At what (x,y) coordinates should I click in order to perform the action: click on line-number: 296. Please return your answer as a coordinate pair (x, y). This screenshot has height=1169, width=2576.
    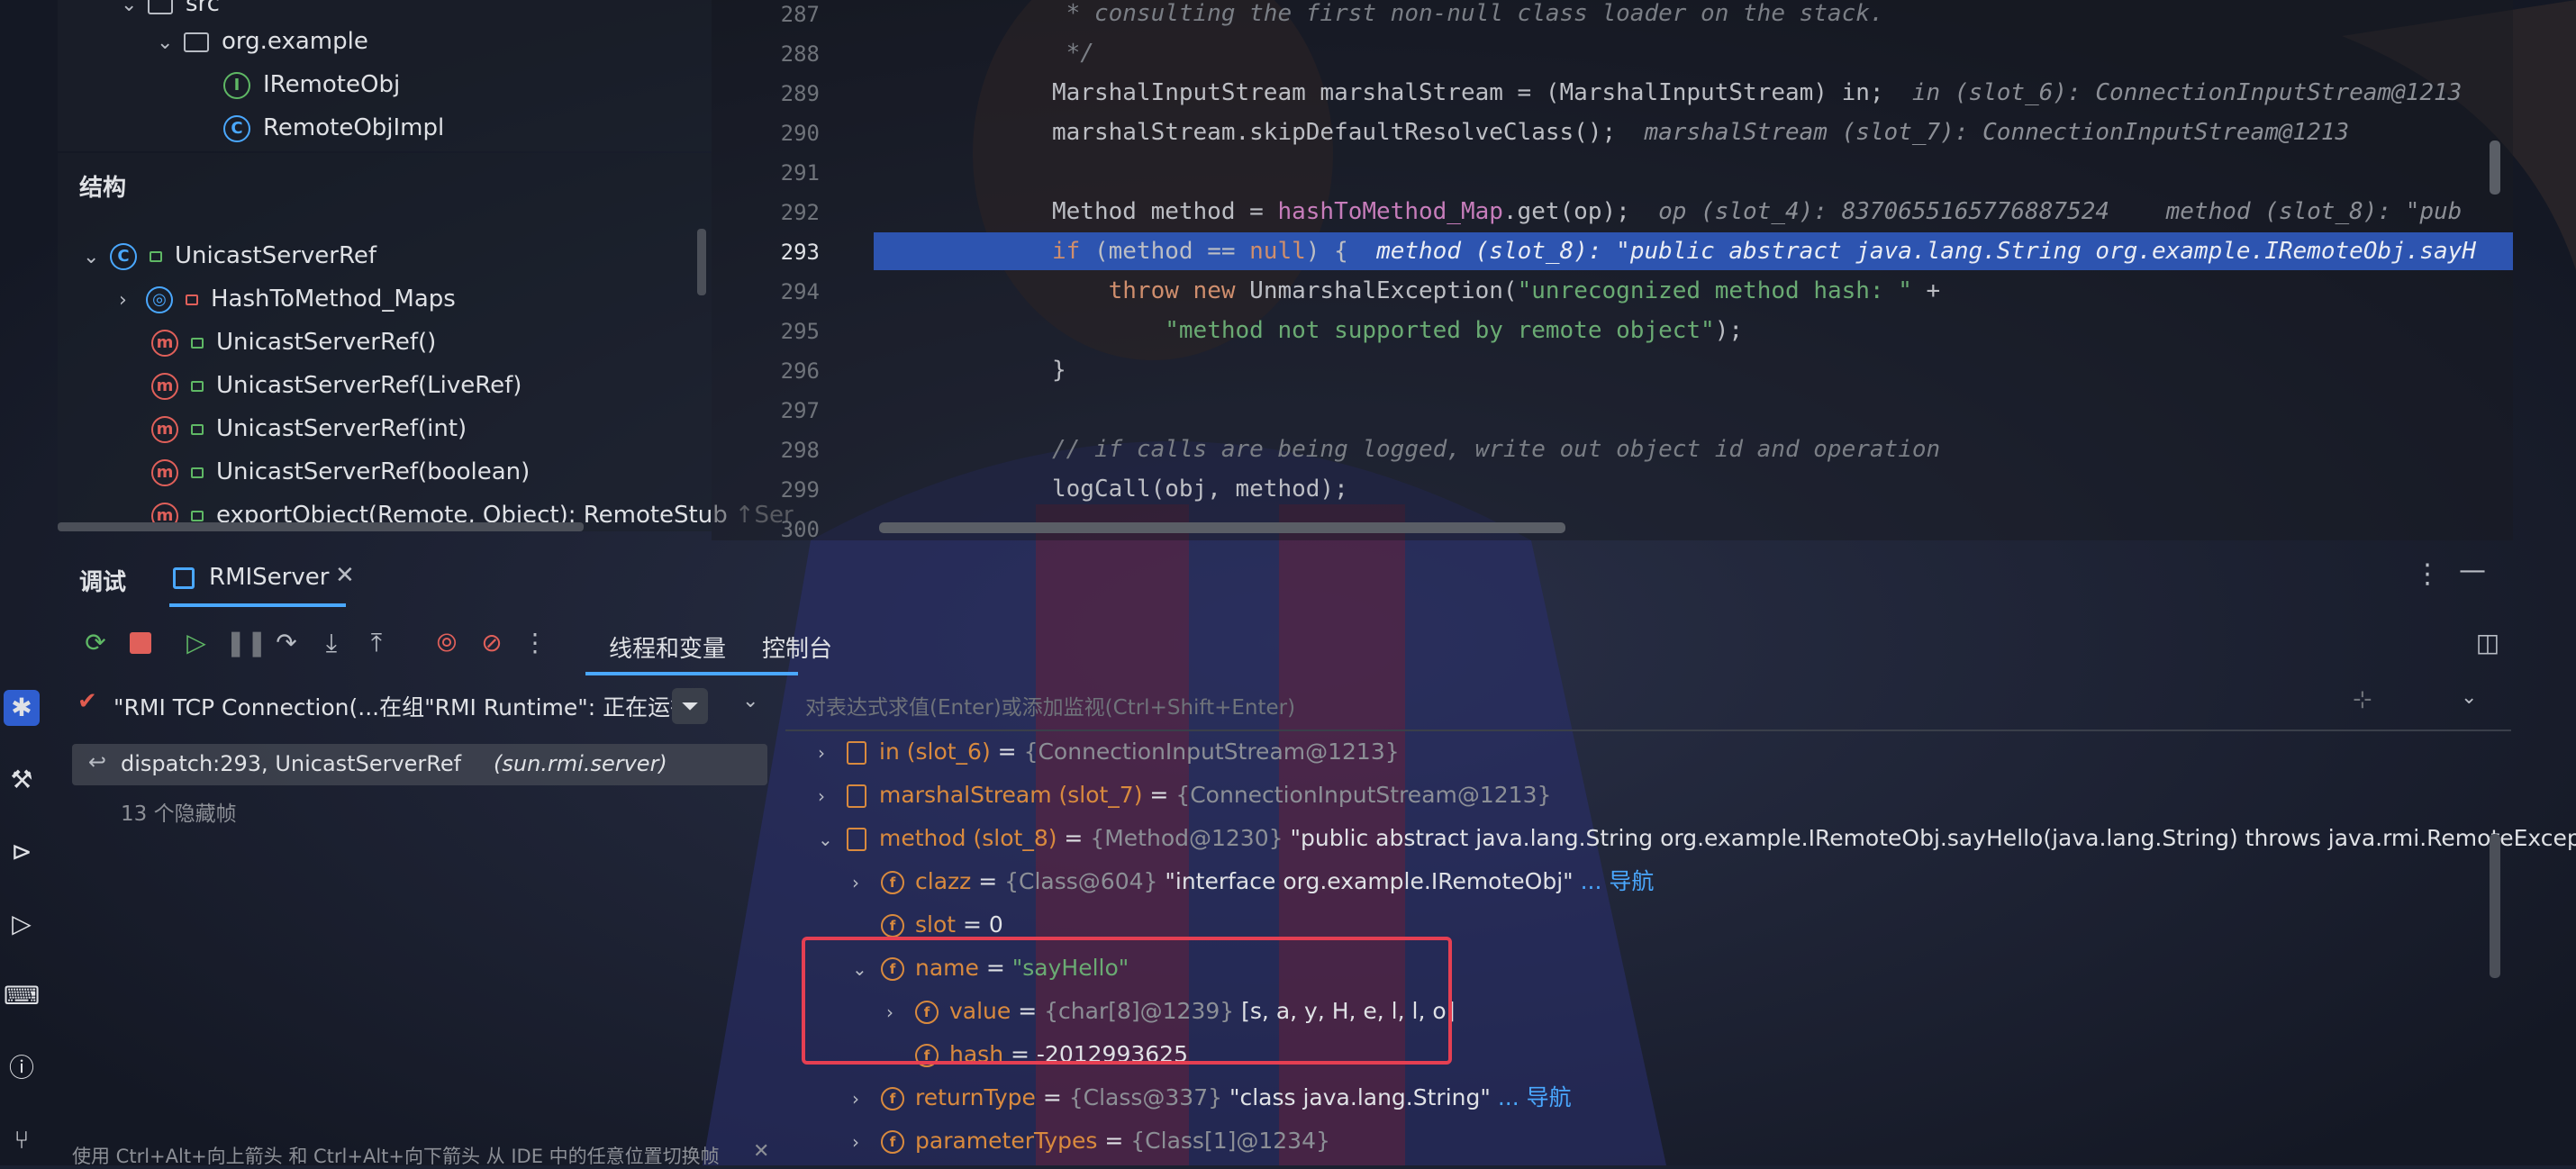
    Looking at the image, I should click on (784, 371).